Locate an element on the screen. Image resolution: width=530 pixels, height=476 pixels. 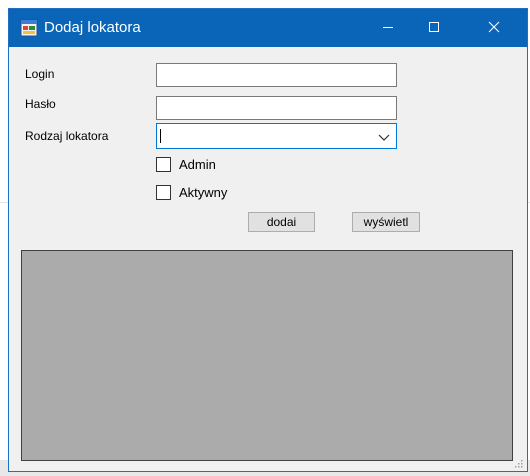
app-form-icon is located at coordinates (29, 28).